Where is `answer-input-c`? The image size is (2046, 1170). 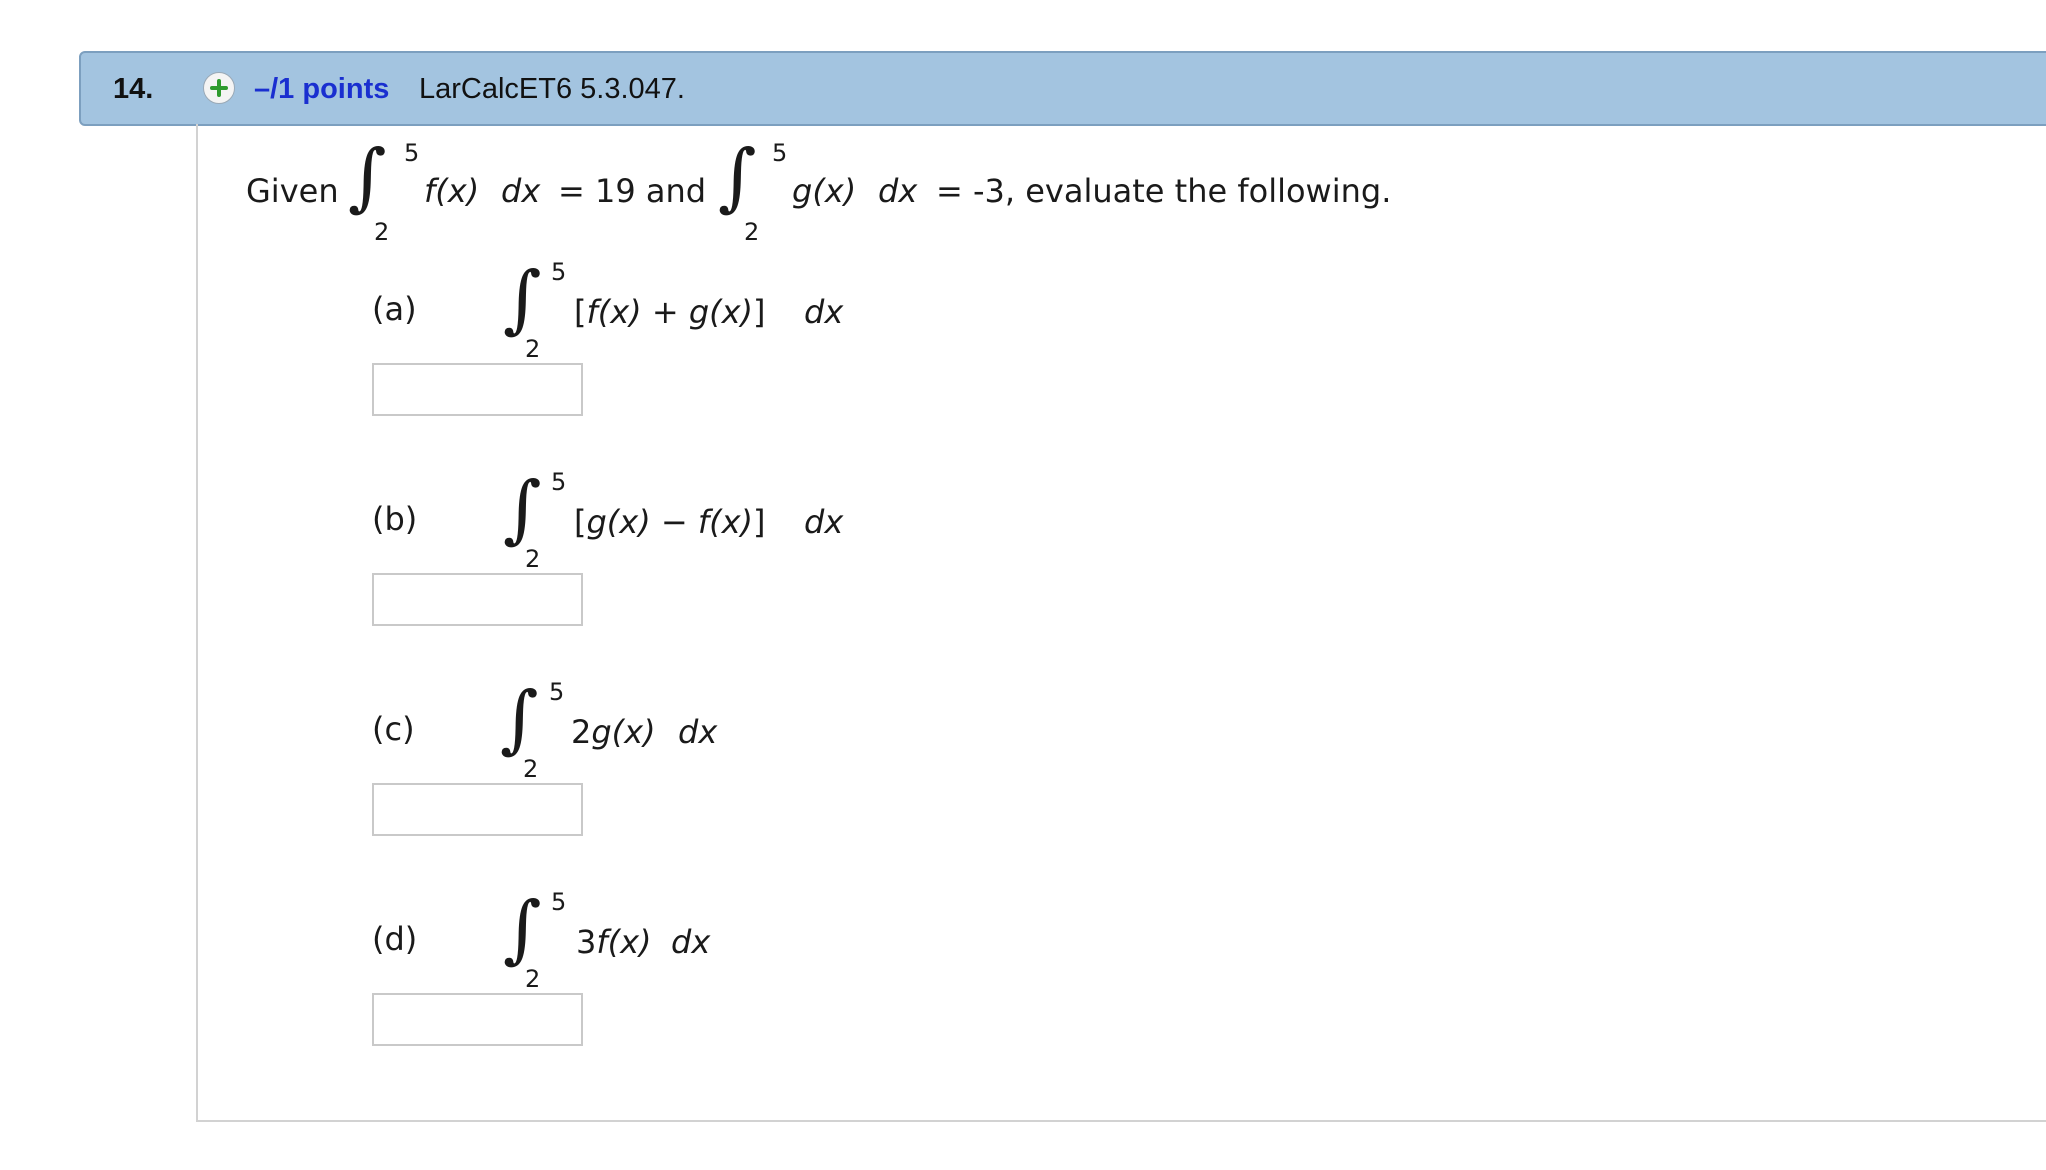 answer-input-c is located at coordinates (477, 809).